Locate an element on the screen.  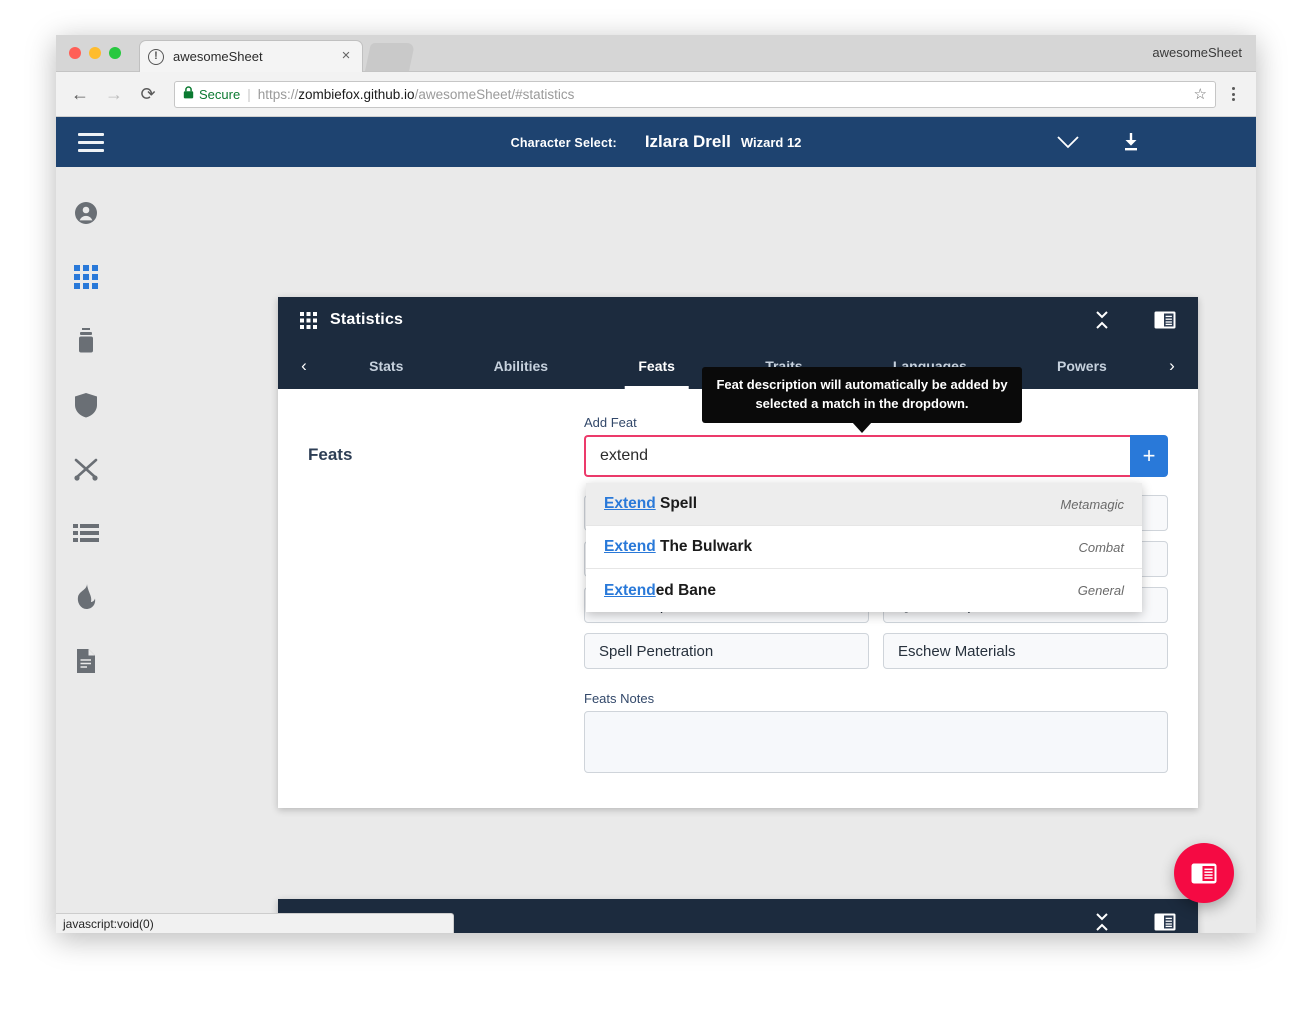
sidebar-item-equipment is located at coordinates (86, 341).